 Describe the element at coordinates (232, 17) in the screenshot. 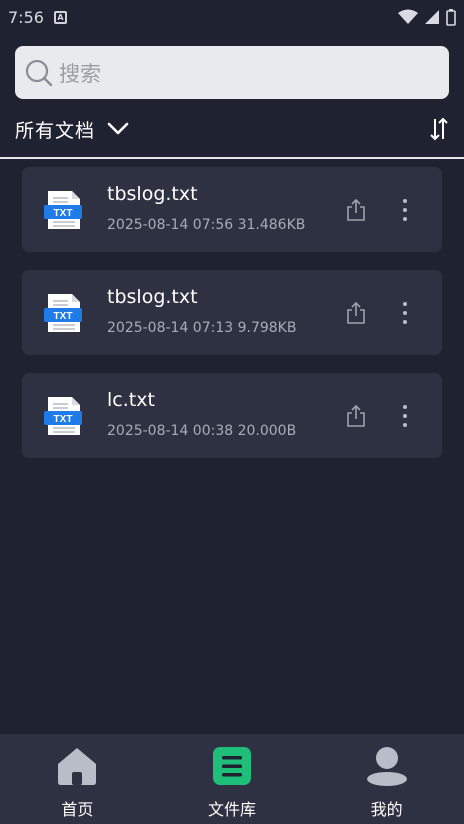

I see `status-bar: 7:56 A` at that location.